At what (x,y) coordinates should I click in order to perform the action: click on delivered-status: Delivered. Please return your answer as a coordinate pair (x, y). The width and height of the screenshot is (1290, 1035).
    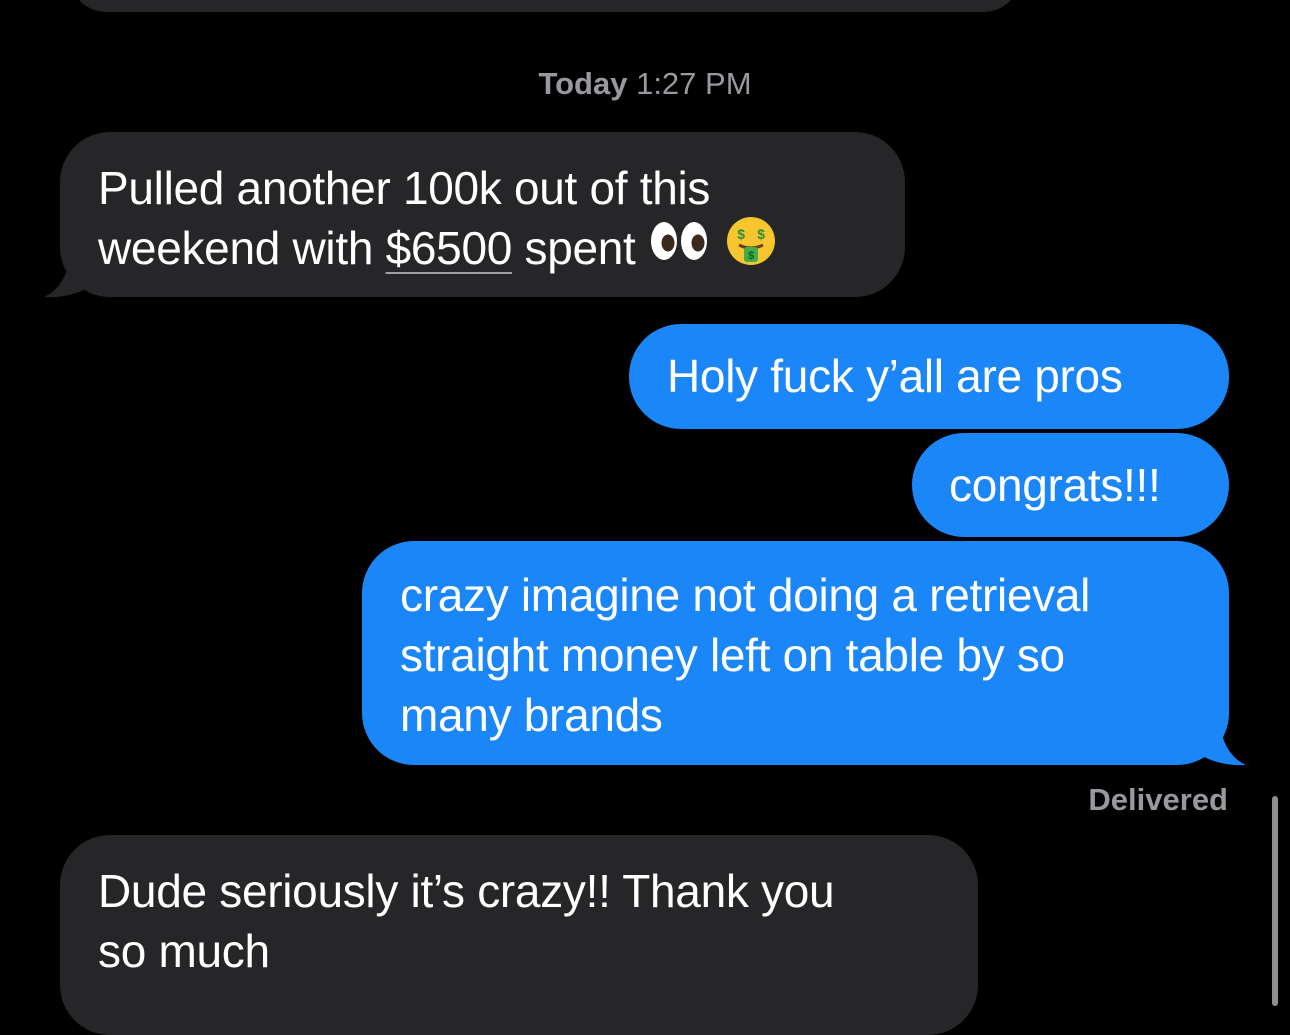
    Looking at the image, I should click on (1158, 799).